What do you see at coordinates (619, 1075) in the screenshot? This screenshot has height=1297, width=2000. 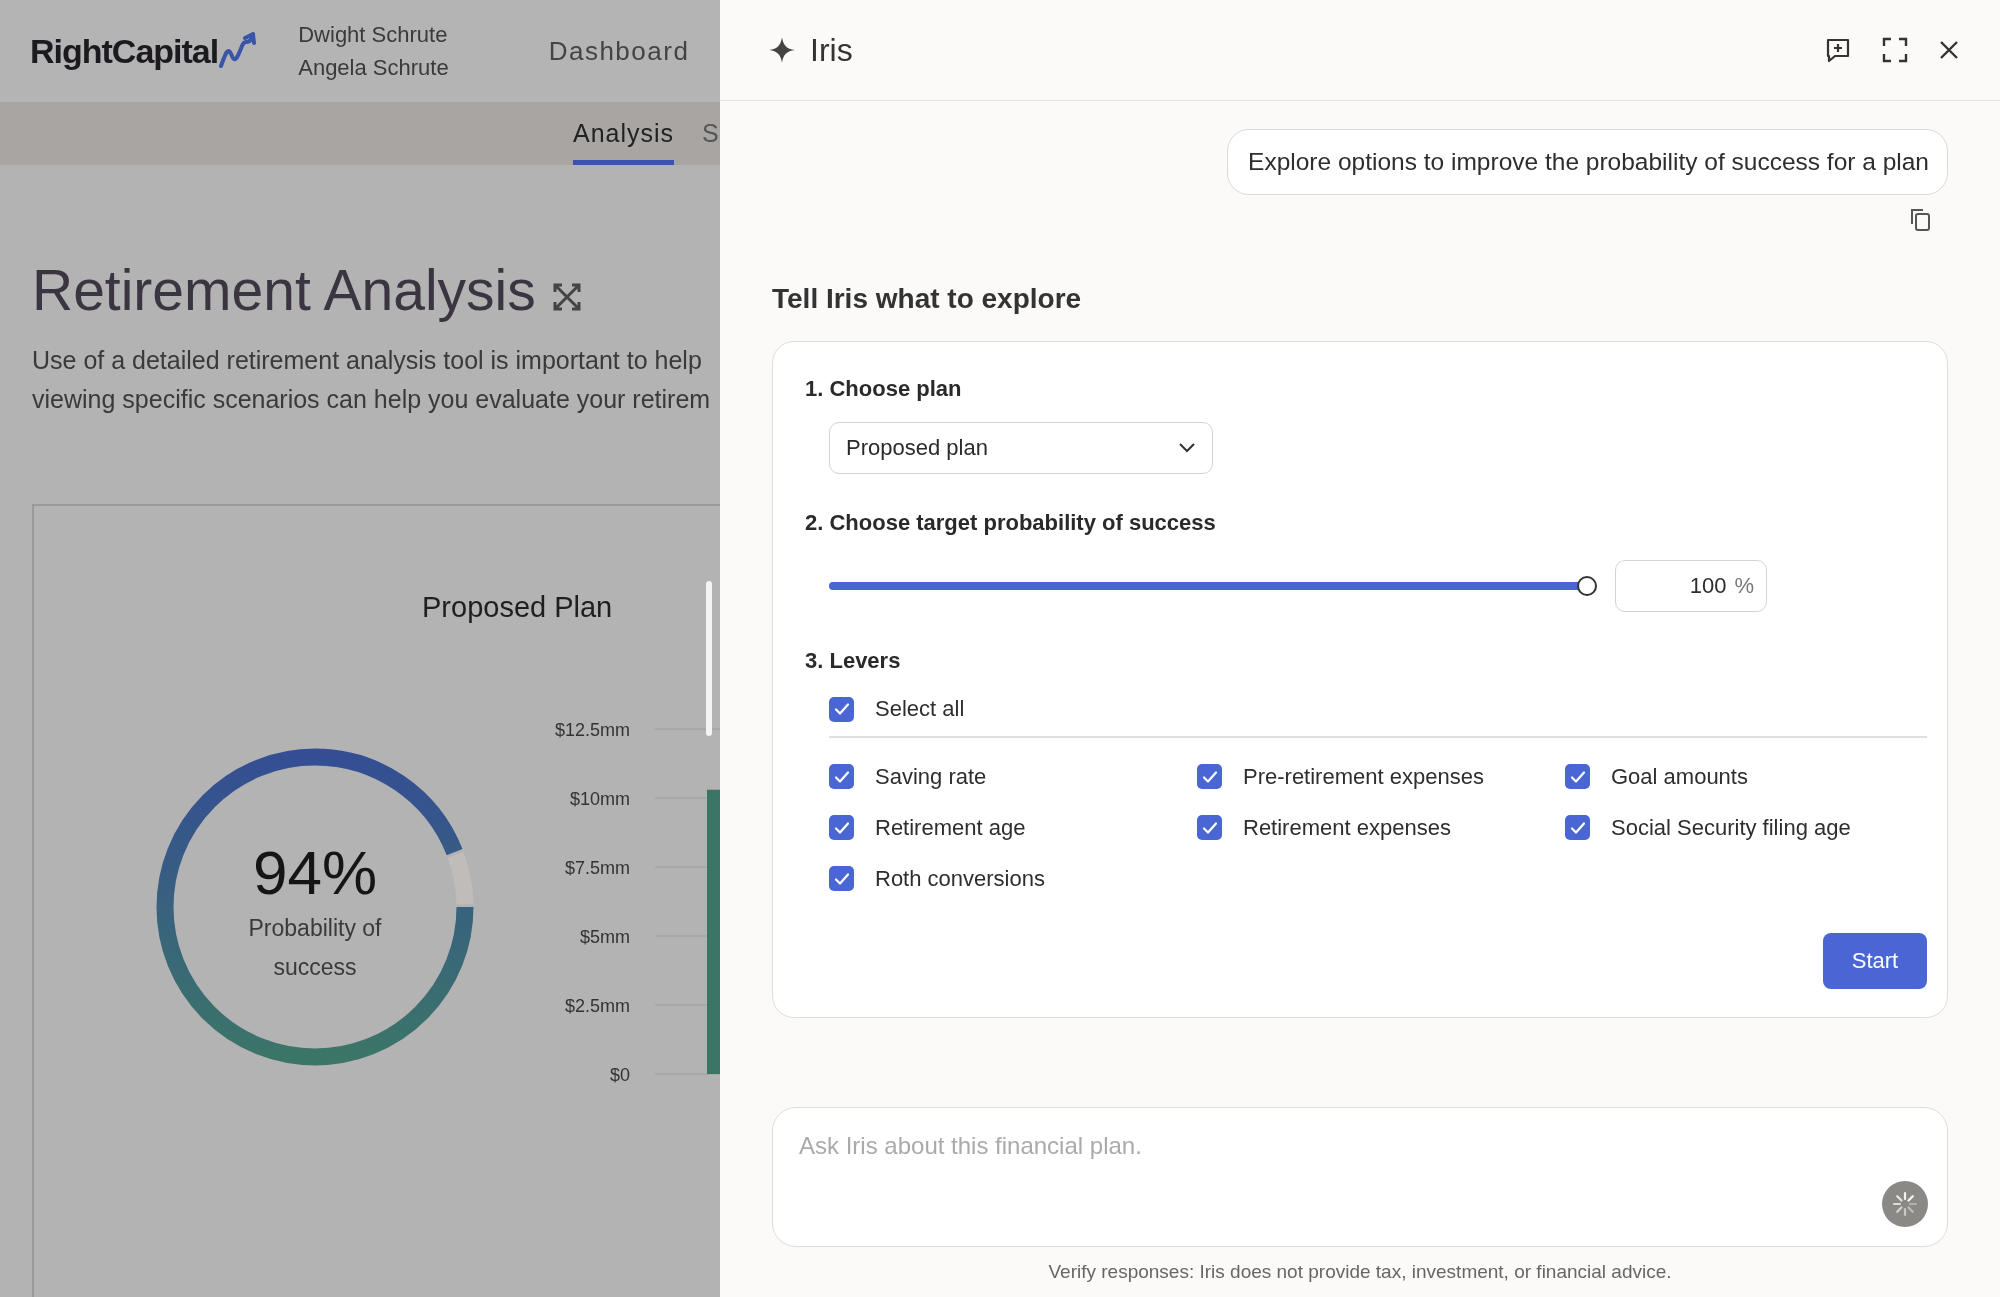 I see `axis-label: $0` at bounding box center [619, 1075].